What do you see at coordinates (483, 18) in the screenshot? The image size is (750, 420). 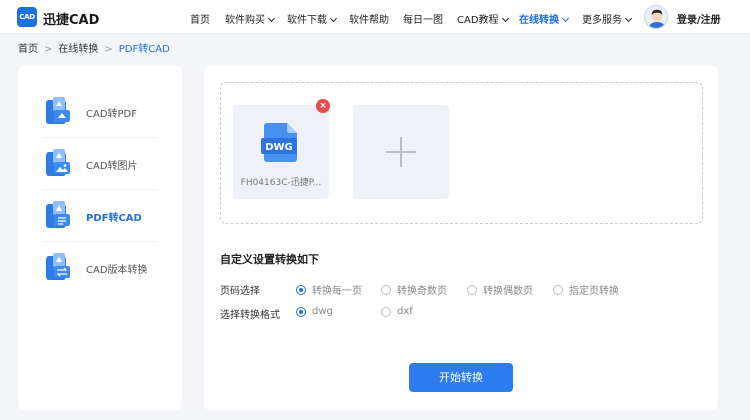 I see `nav-item-tutorial: CAD教程` at bounding box center [483, 18].